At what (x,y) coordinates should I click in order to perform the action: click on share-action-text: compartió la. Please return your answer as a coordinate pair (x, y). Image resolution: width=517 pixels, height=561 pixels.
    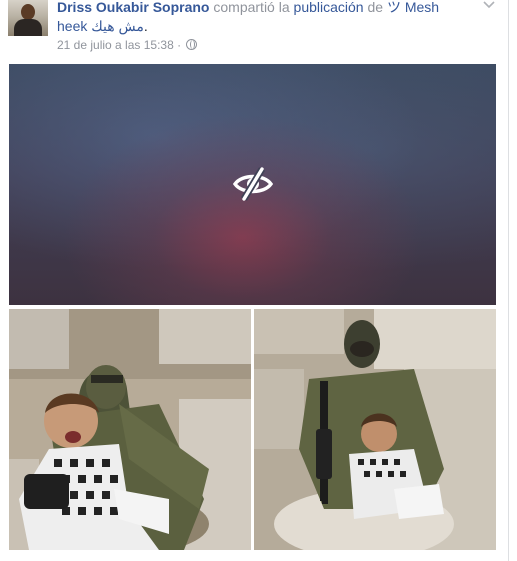
    Looking at the image, I should click on (251, 7).